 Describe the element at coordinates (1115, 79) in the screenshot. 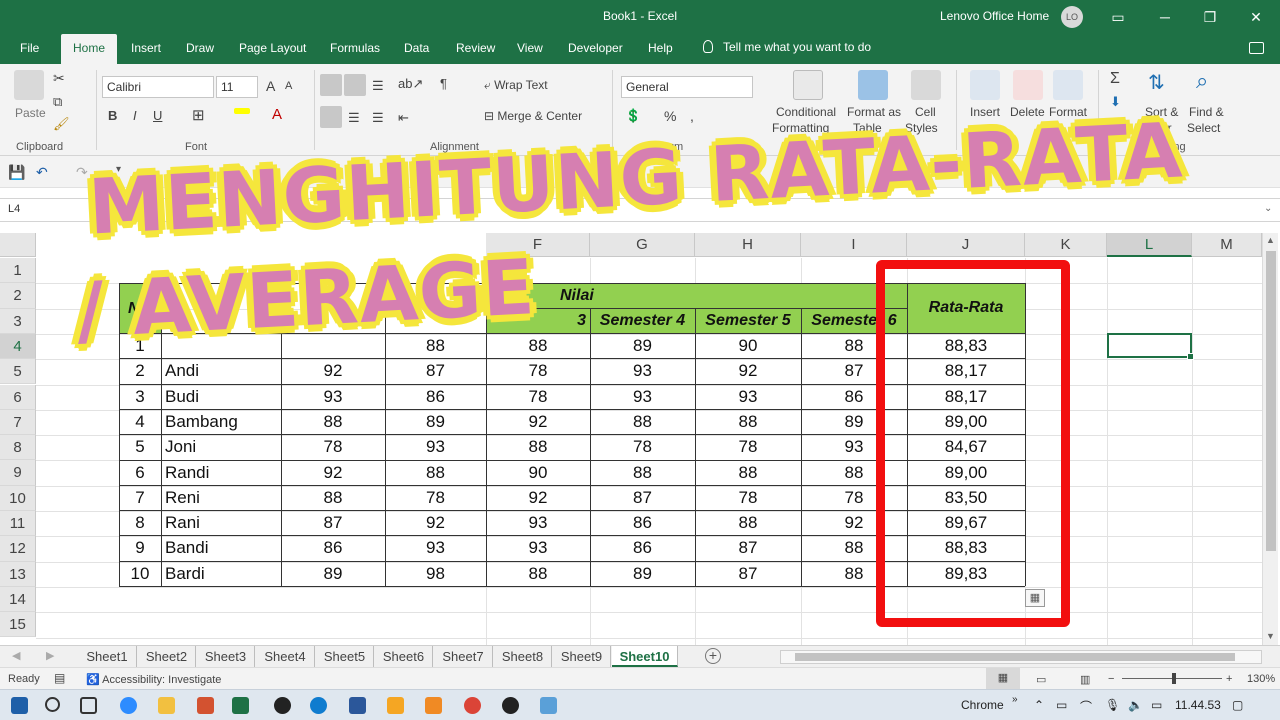

I see `autosum-icon: Σ` at that location.